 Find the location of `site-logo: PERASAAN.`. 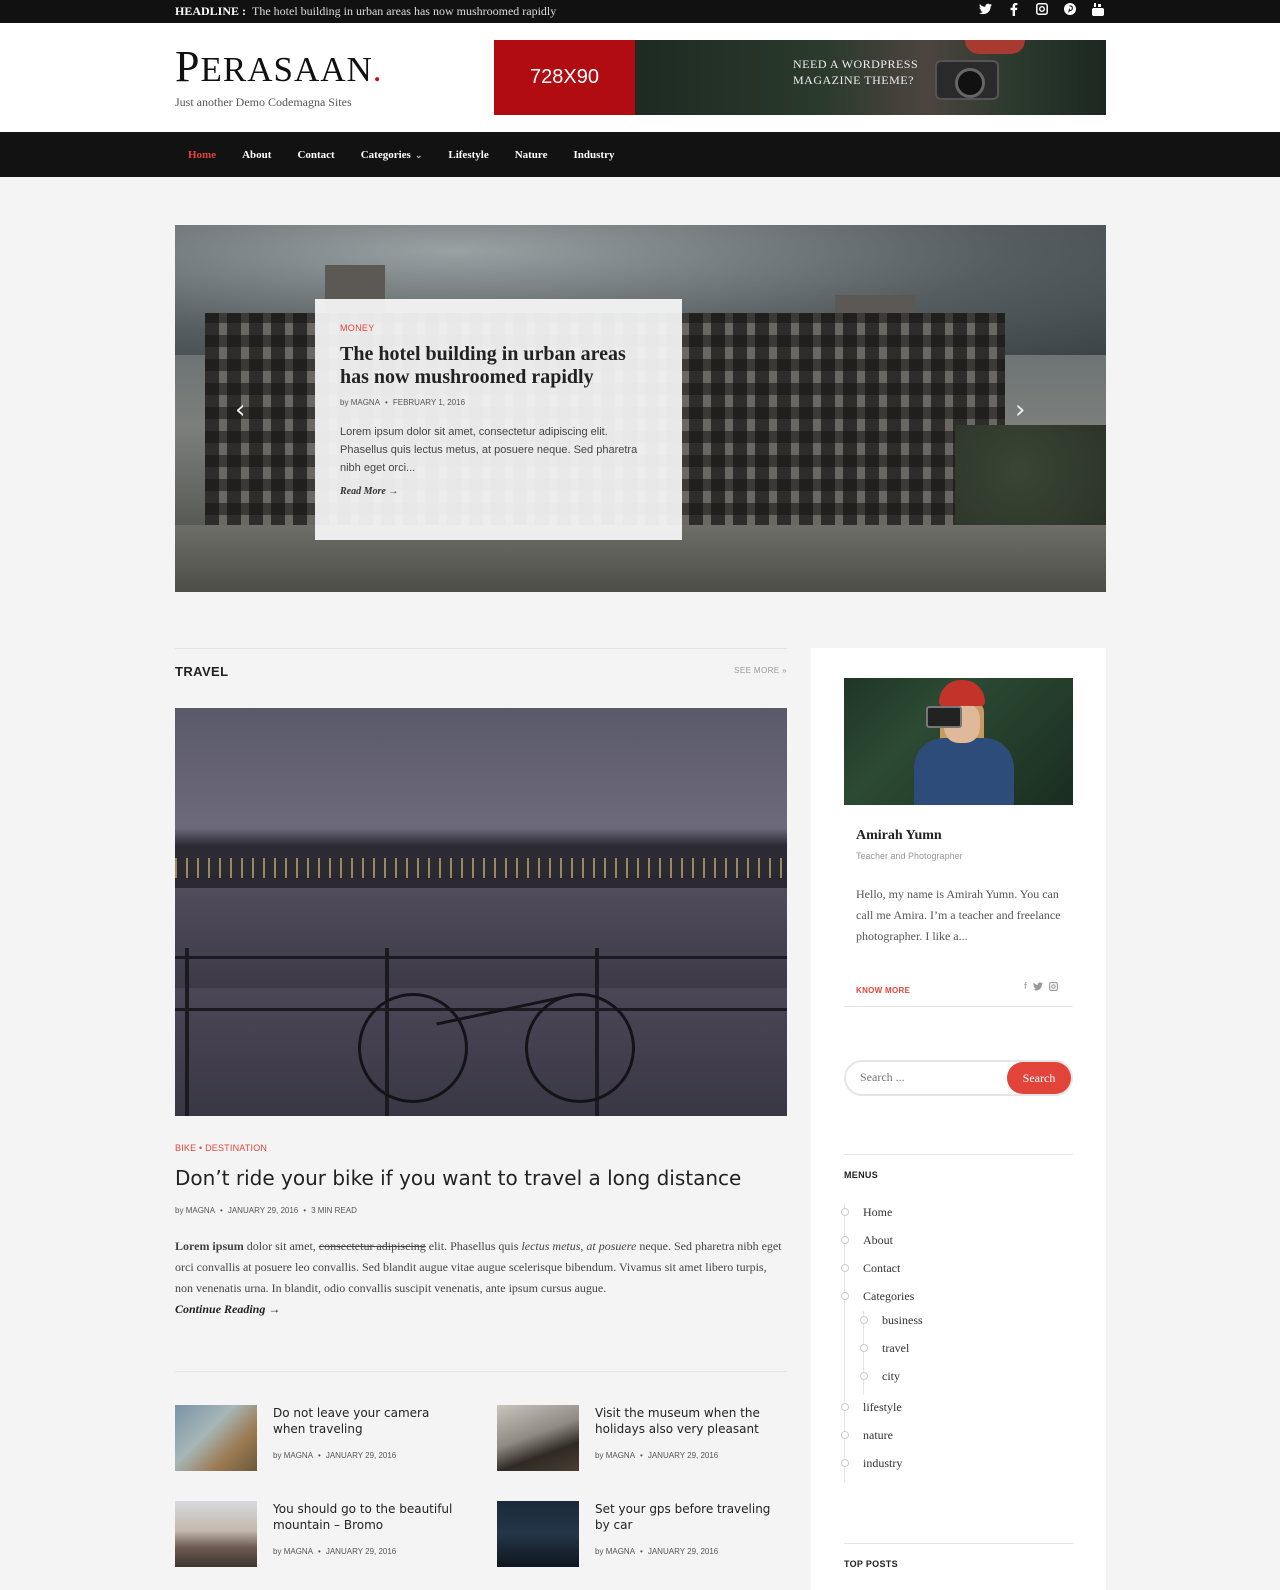

site-logo: PERASAAN. is located at coordinates (279, 66).